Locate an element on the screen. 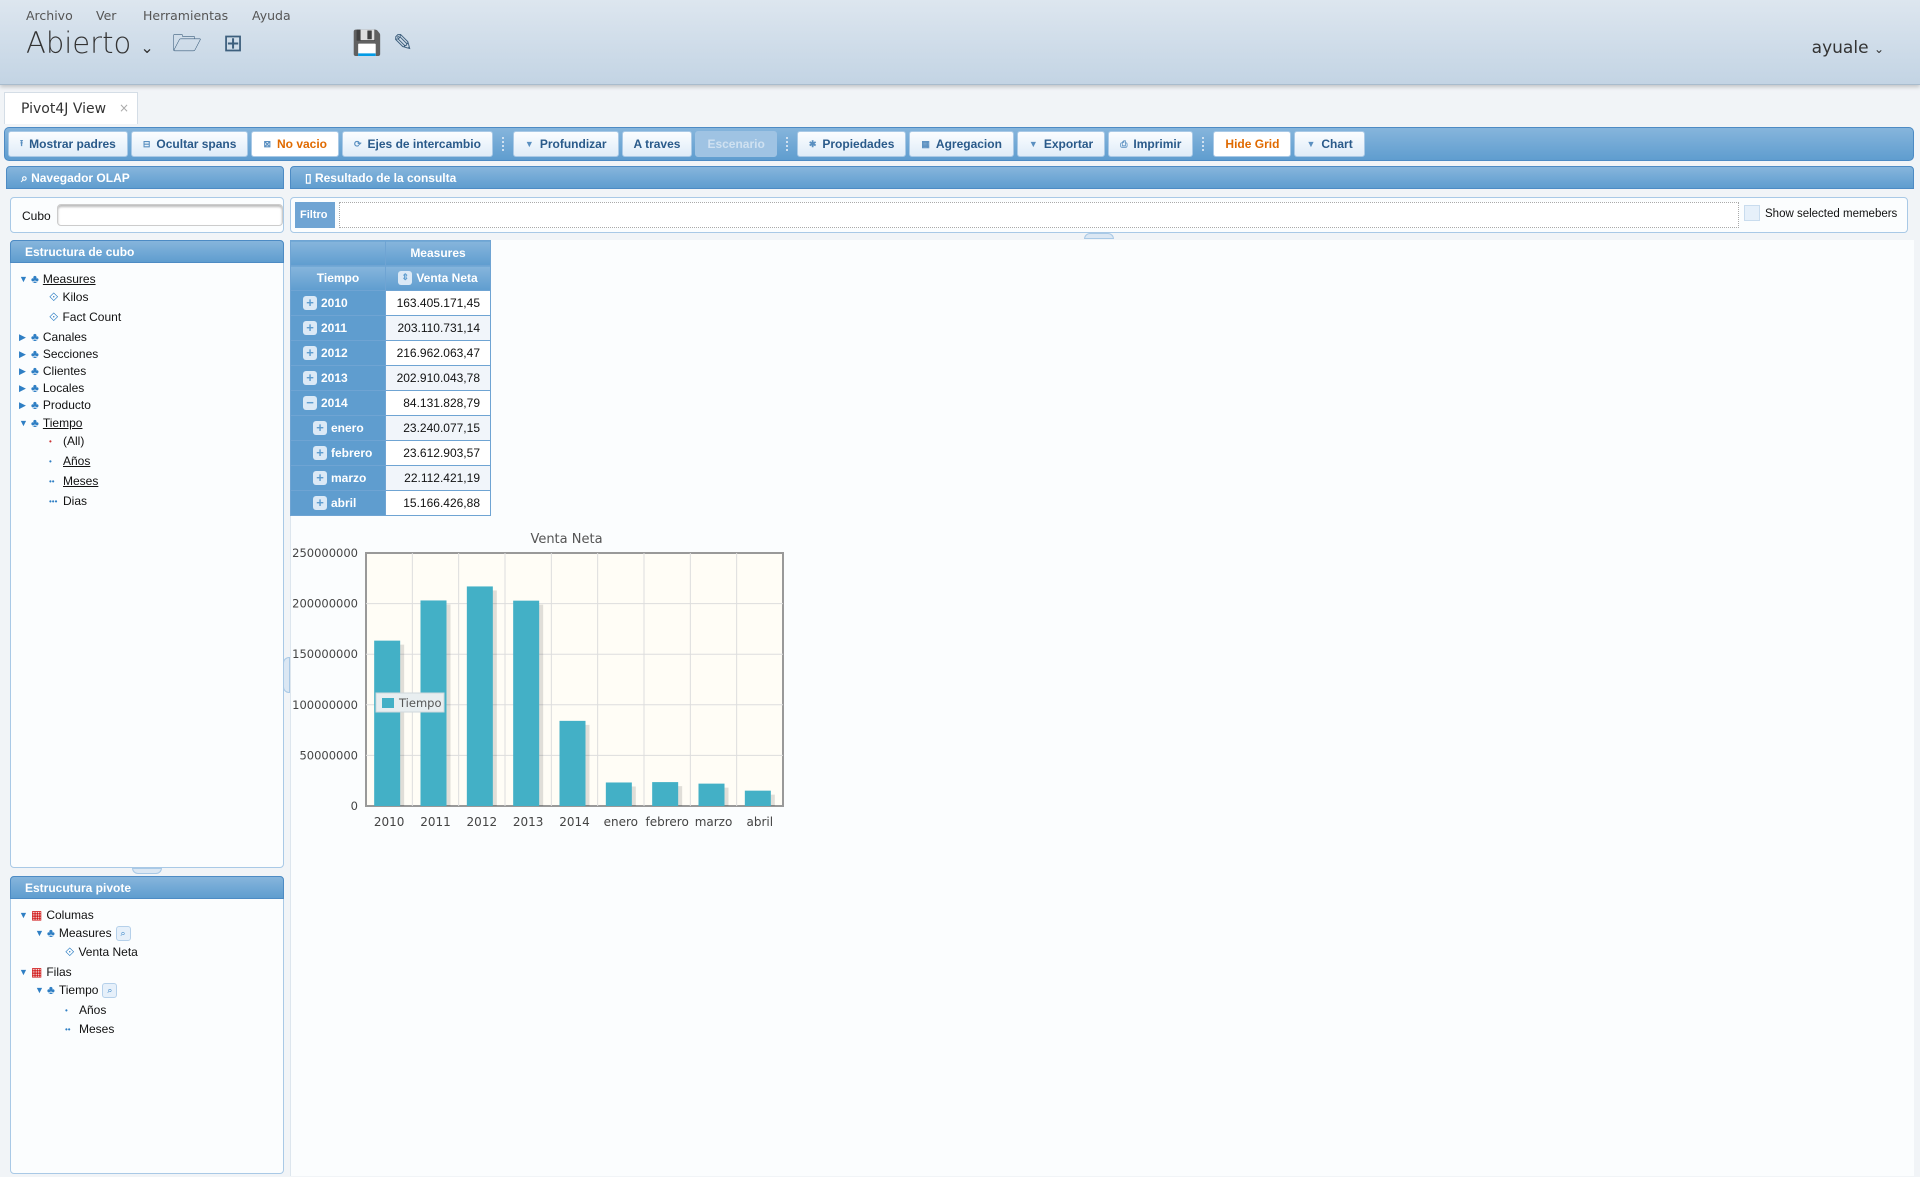 The height and width of the screenshot is (1177, 1920). exportar-button: ▼ Exportar is located at coordinates (1061, 144).